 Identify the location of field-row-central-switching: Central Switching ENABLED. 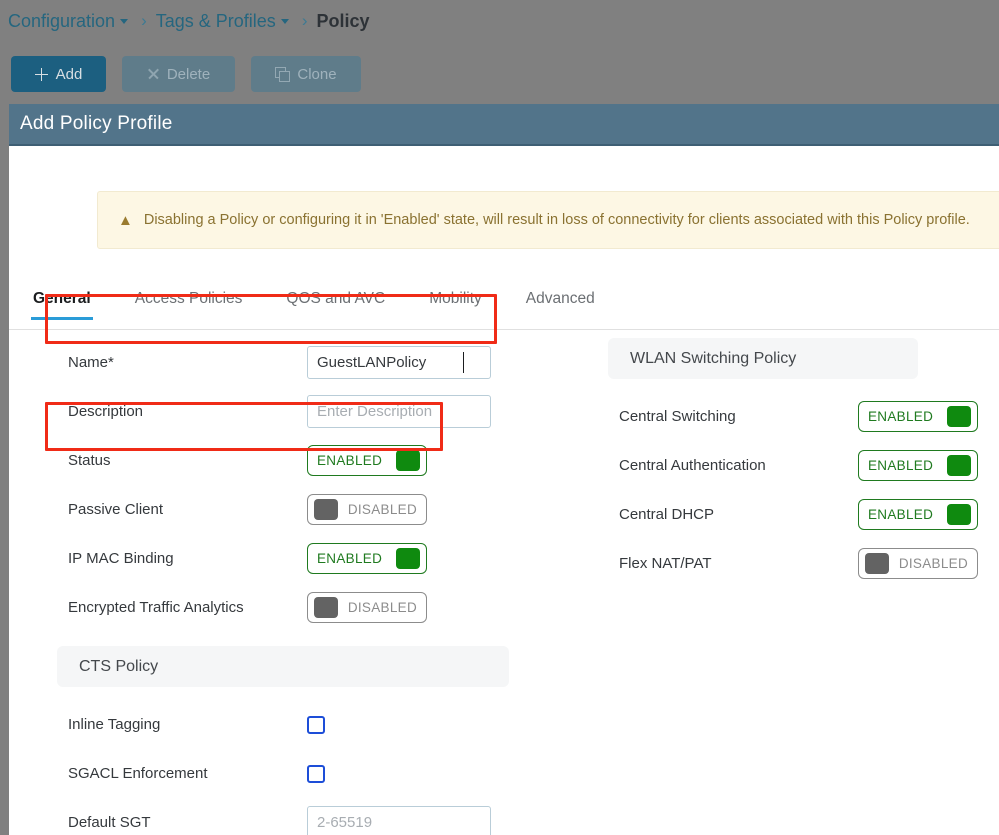
(799, 416).